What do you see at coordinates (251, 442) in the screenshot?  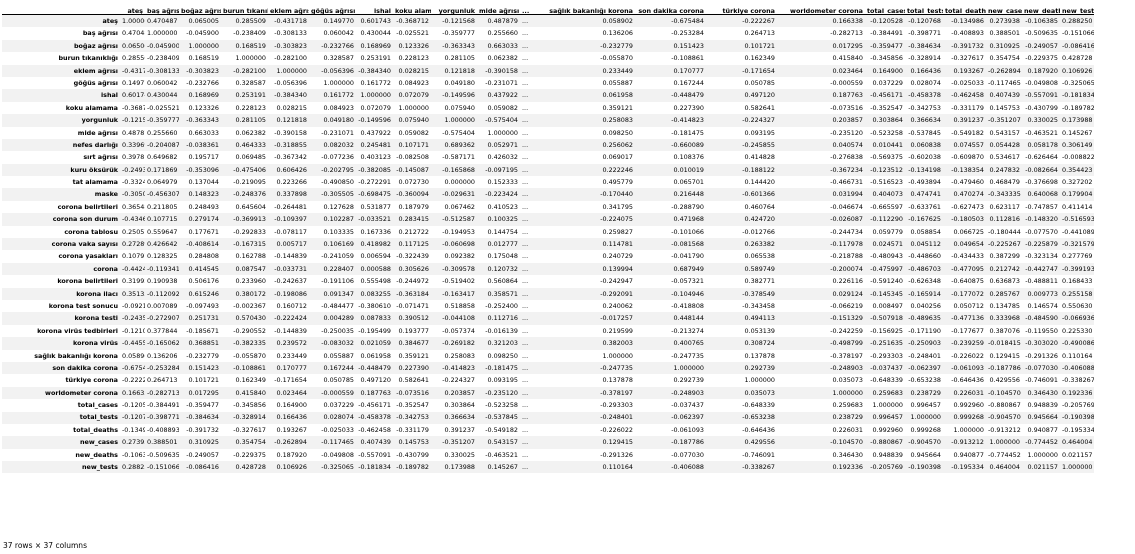 I see `table-cell: 0.354754` at bounding box center [251, 442].